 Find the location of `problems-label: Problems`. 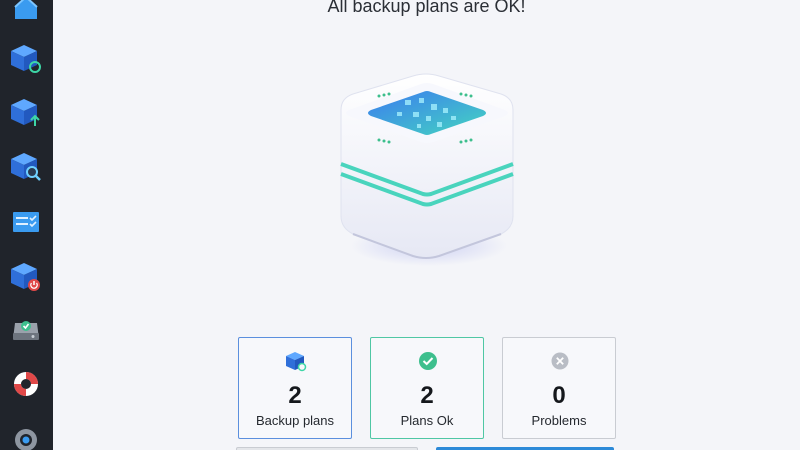

problems-label: Problems is located at coordinates (559, 420).